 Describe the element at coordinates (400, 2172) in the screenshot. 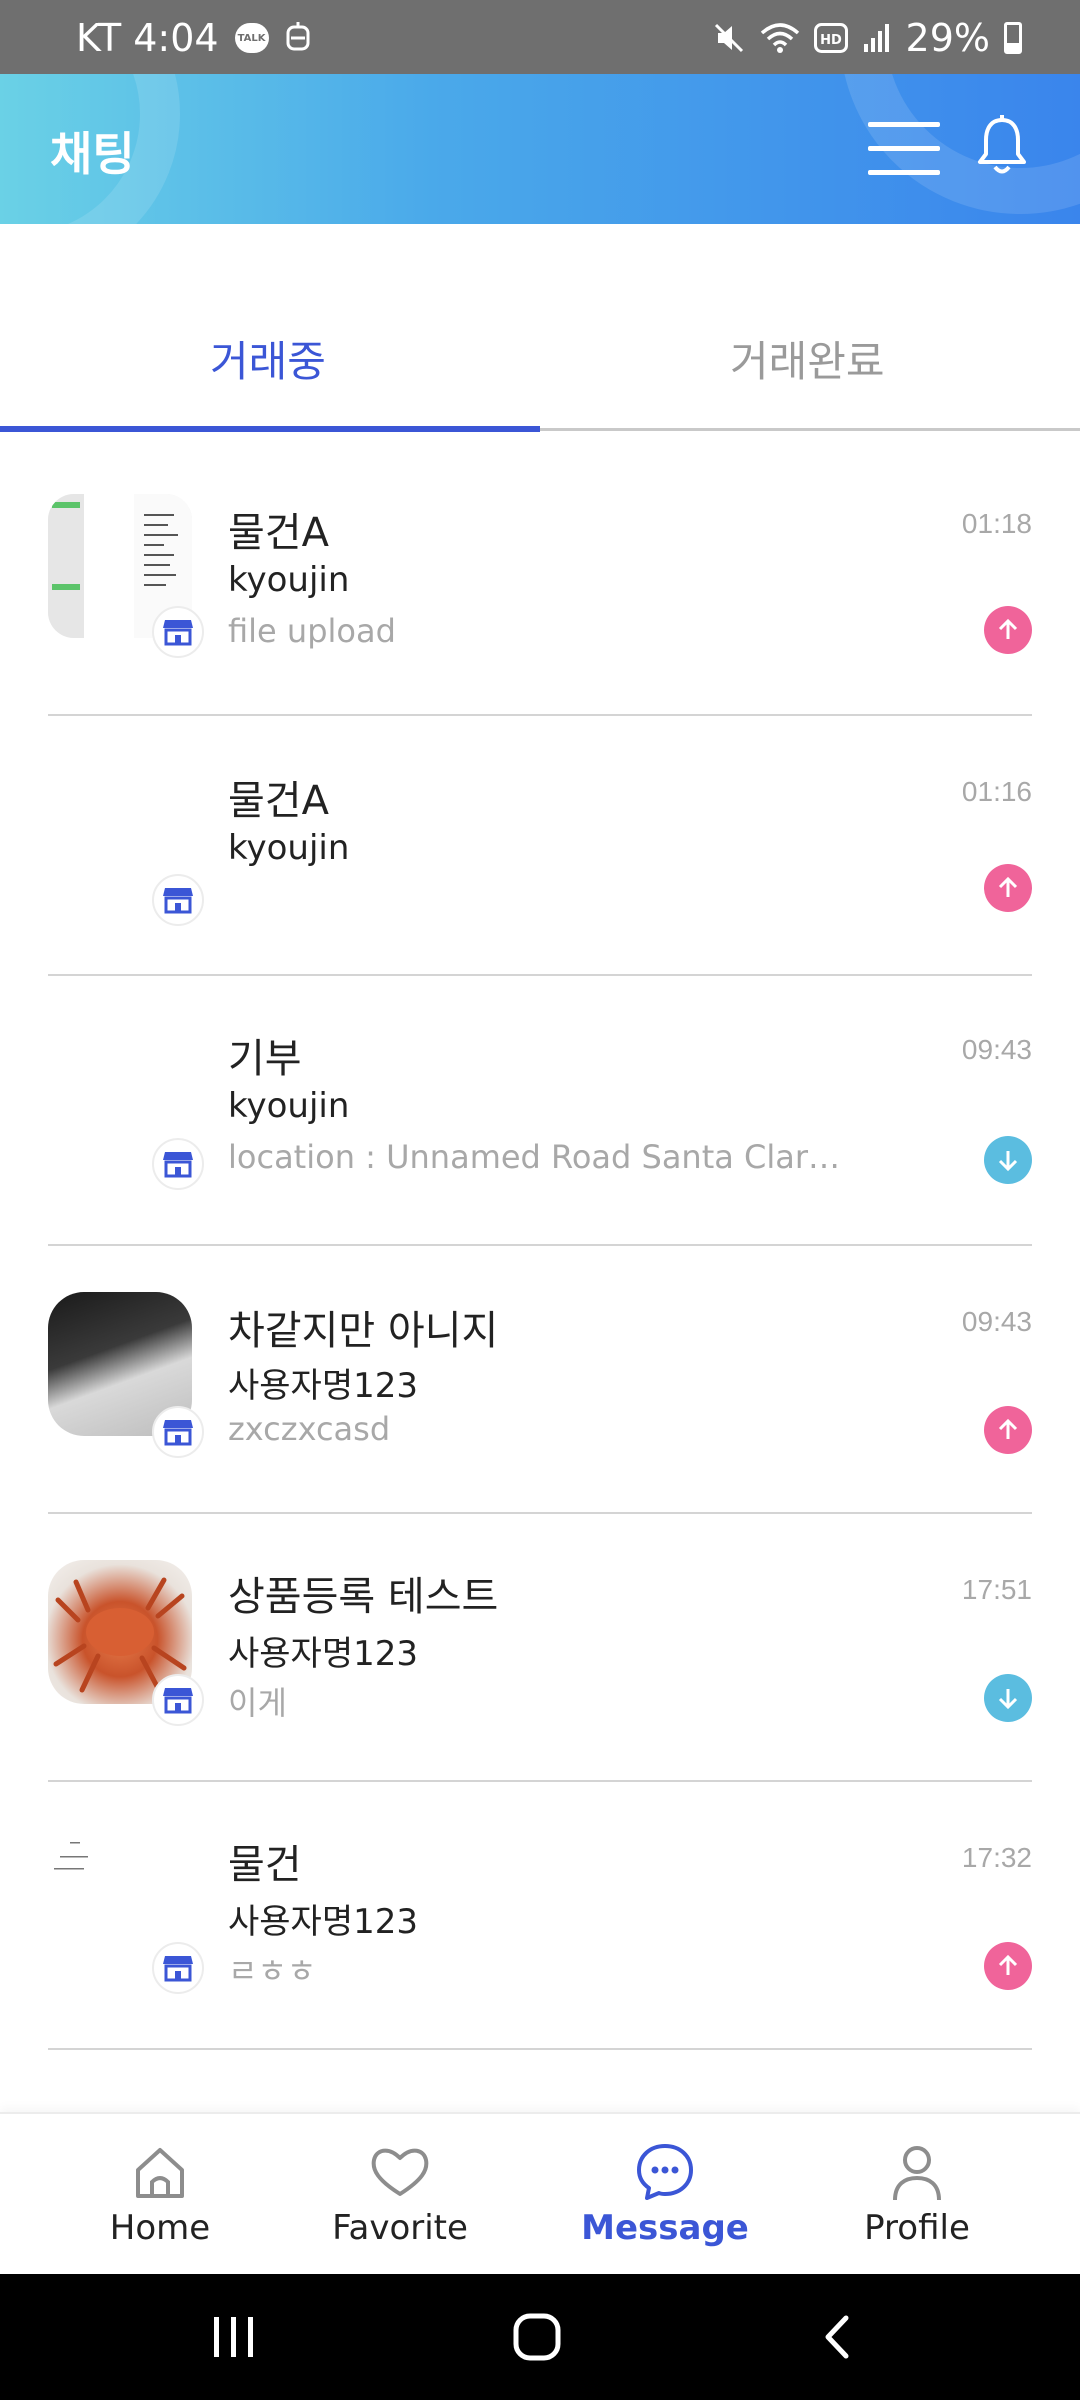

I see `heart-icon` at that location.